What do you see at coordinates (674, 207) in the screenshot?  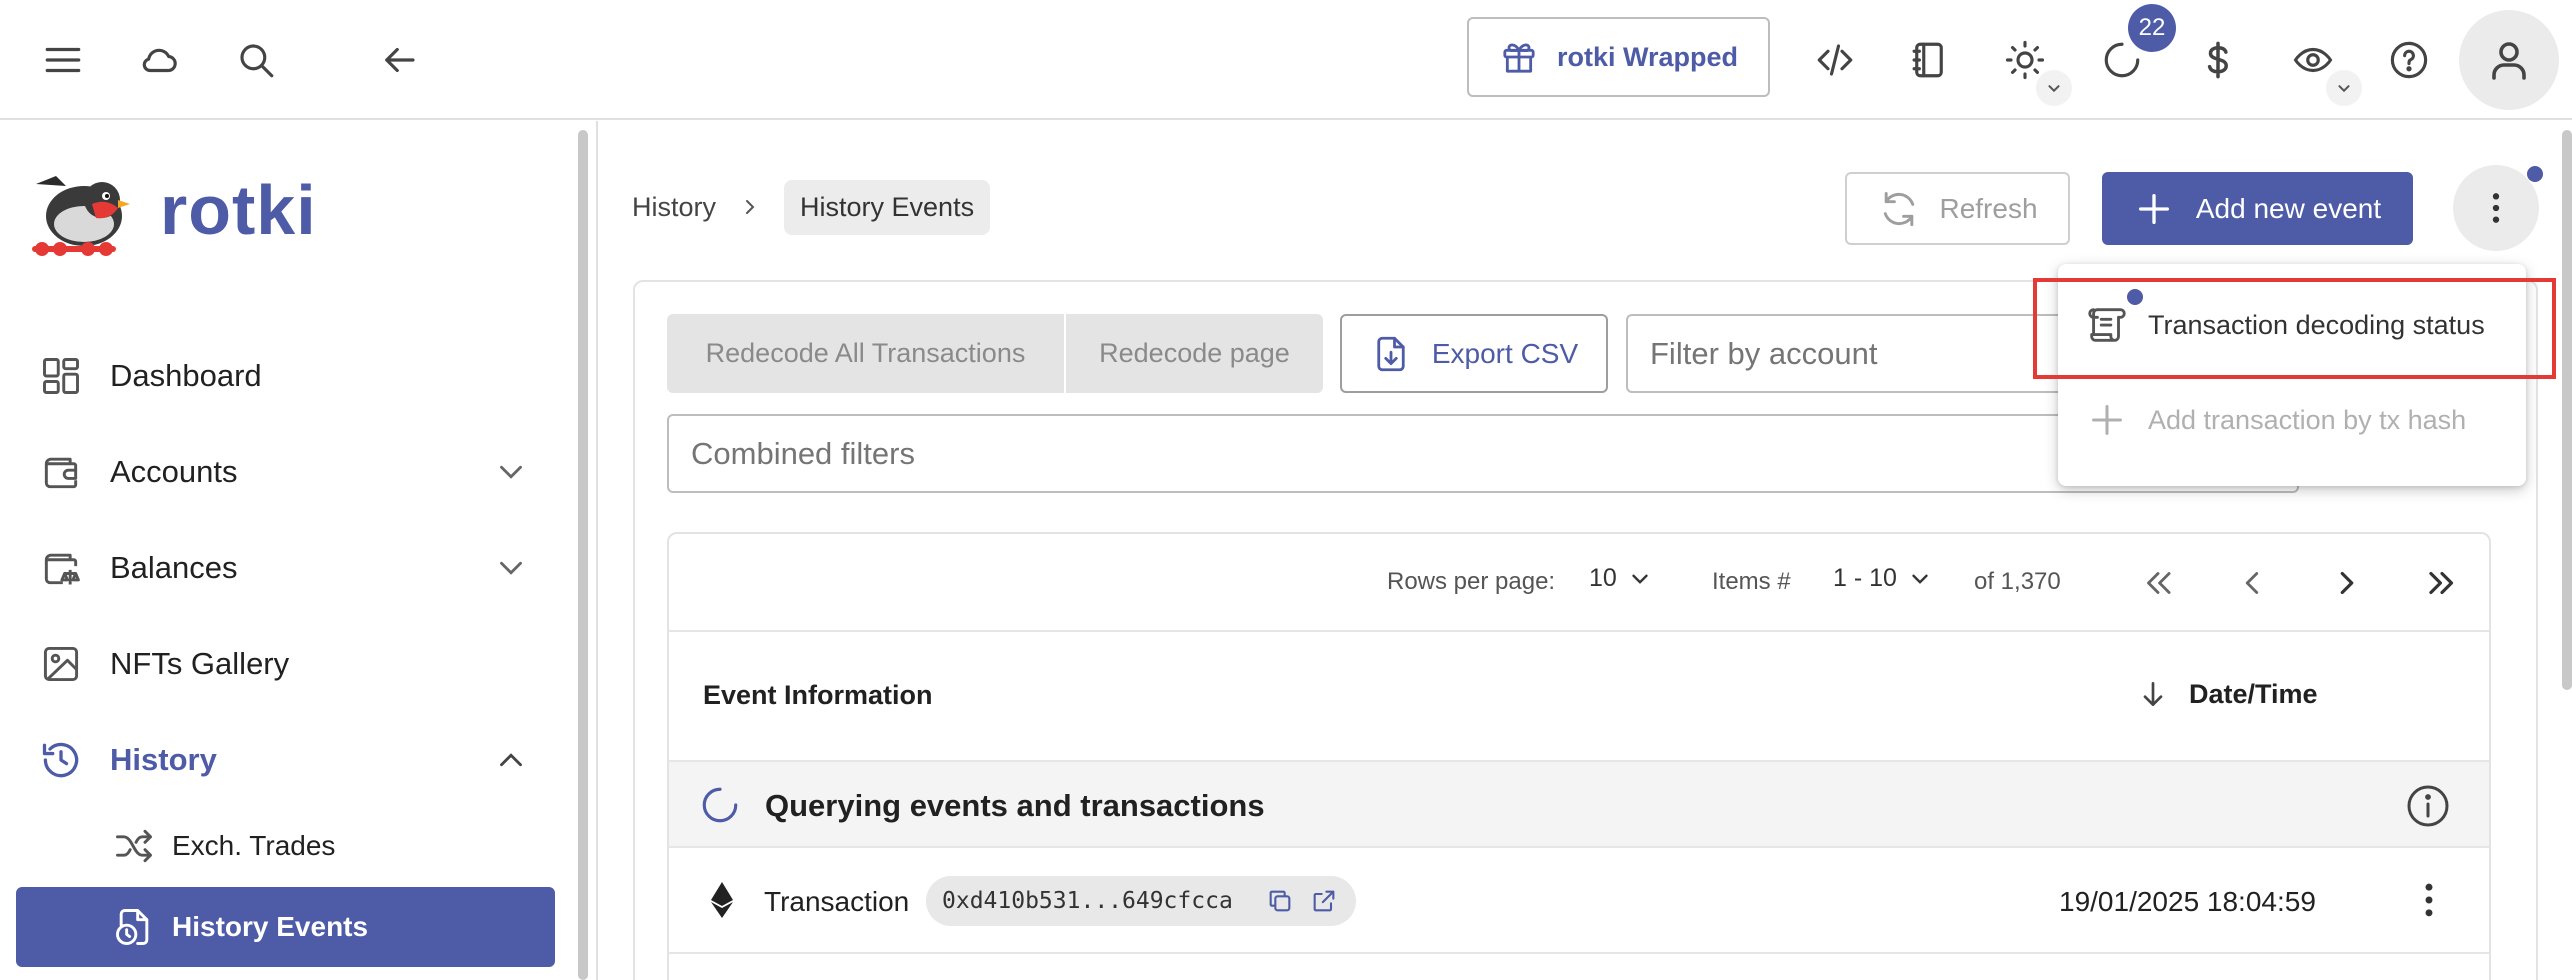 I see `breadcrumb-history: History` at bounding box center [674, 207].